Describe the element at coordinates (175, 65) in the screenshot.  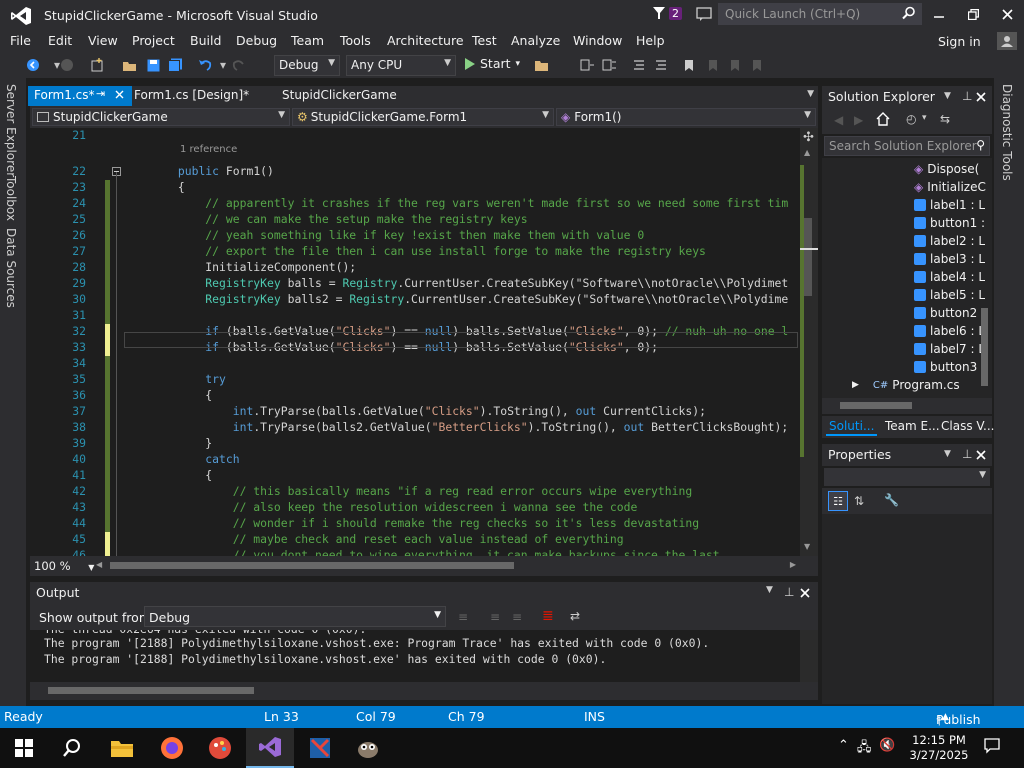
I see `save-all-icon` at that location.